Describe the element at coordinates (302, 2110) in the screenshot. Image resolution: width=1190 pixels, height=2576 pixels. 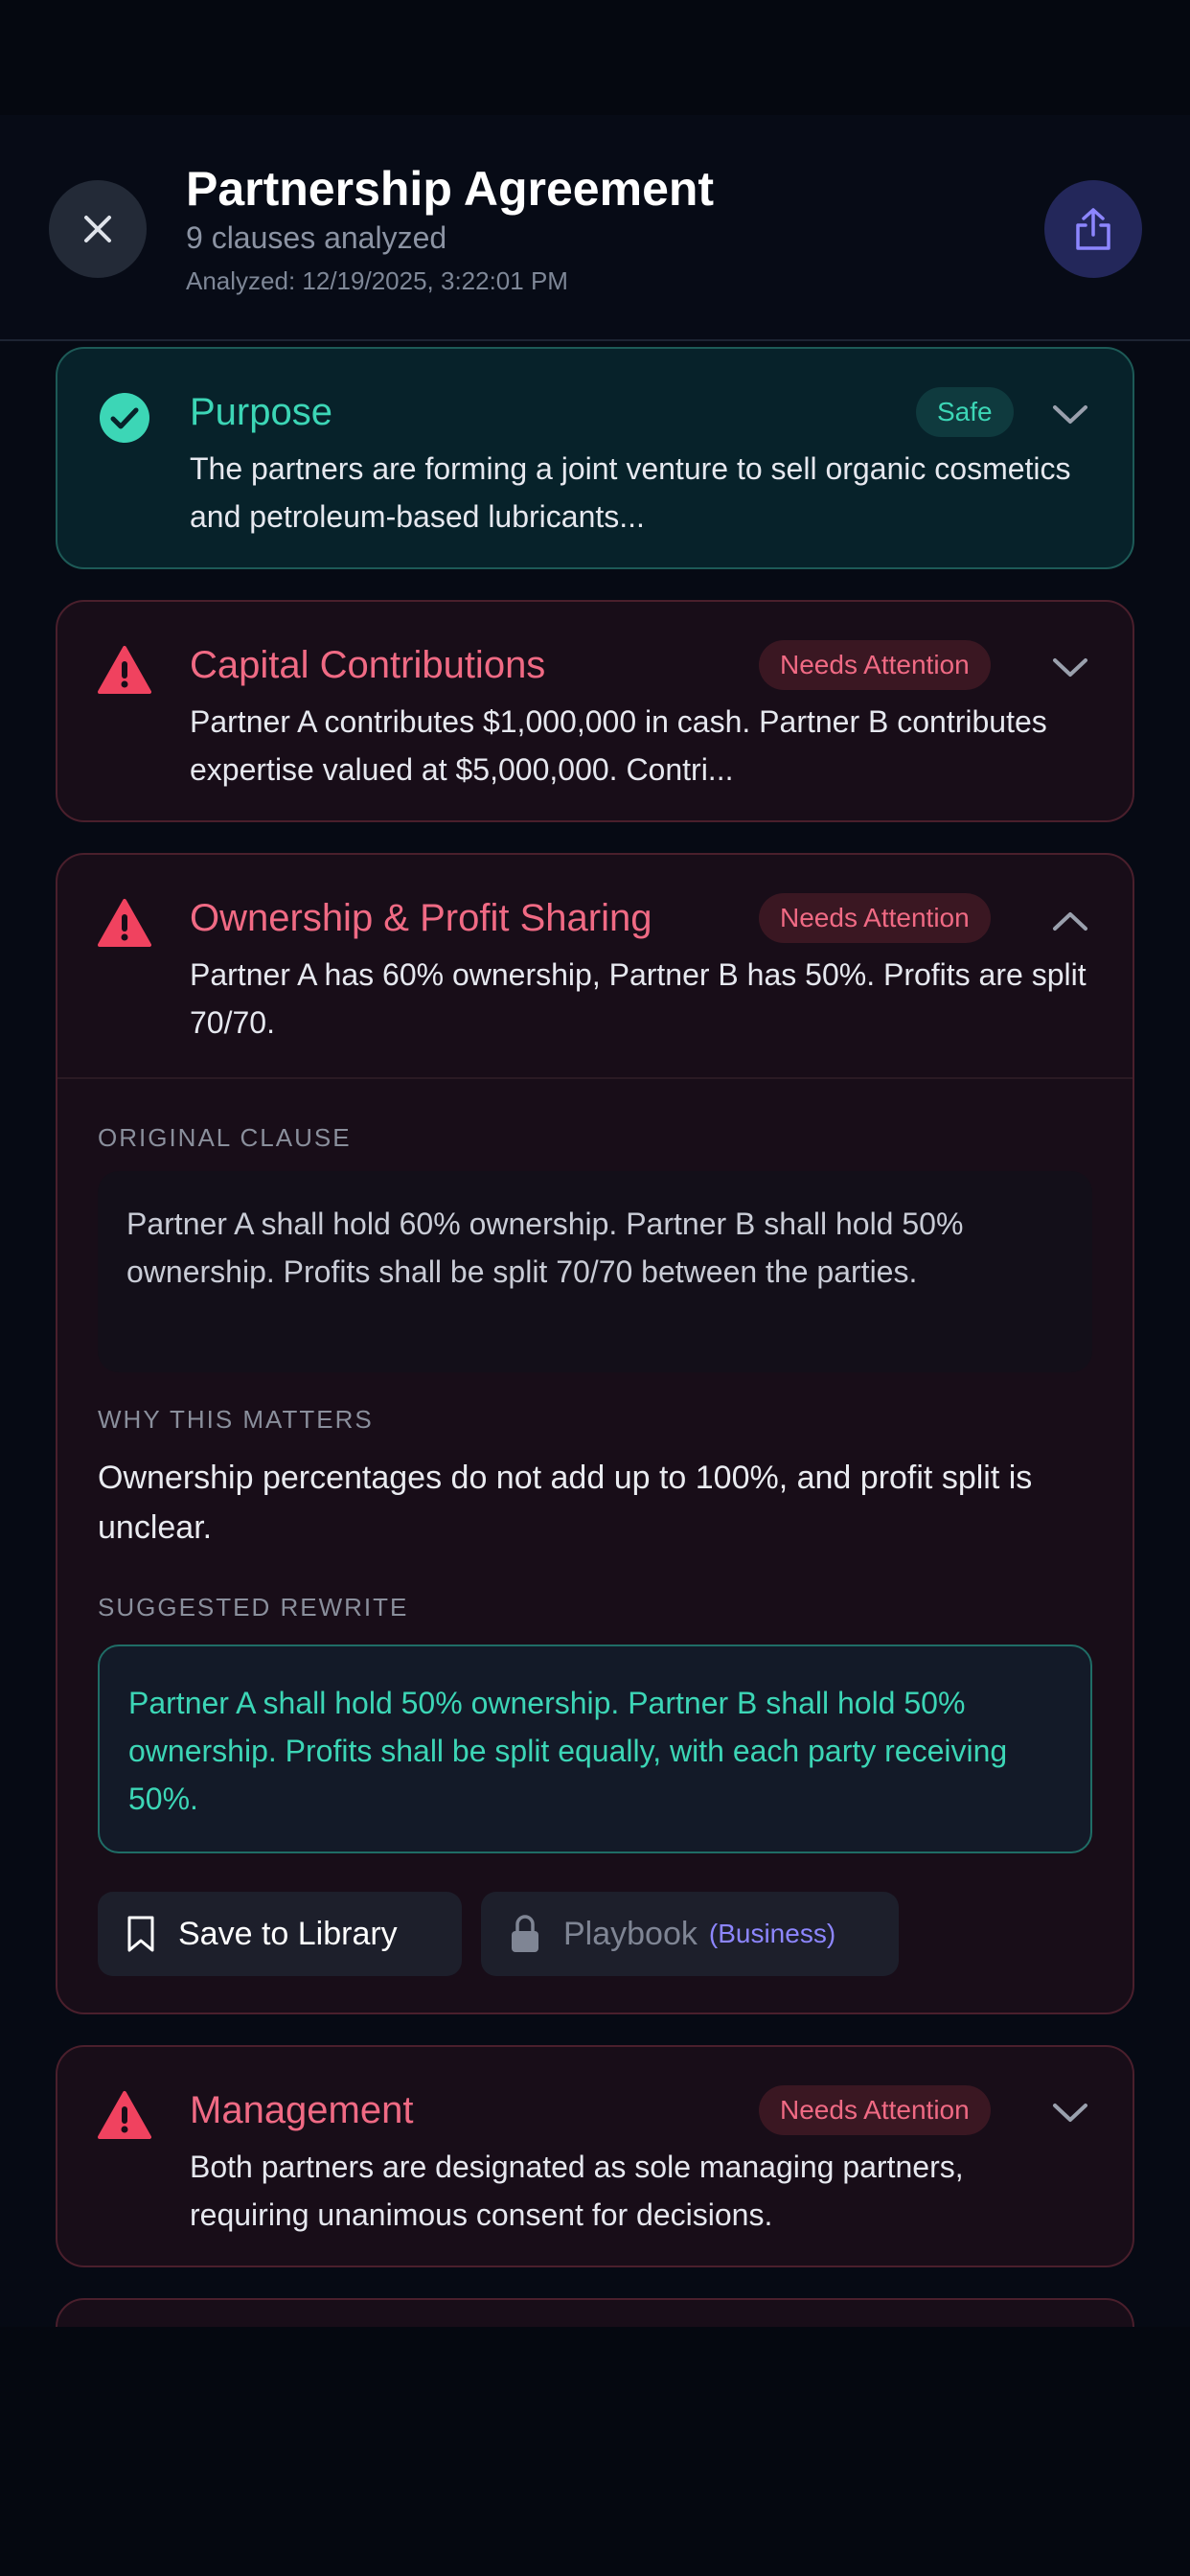
I see `clause-title: Management` at that location.